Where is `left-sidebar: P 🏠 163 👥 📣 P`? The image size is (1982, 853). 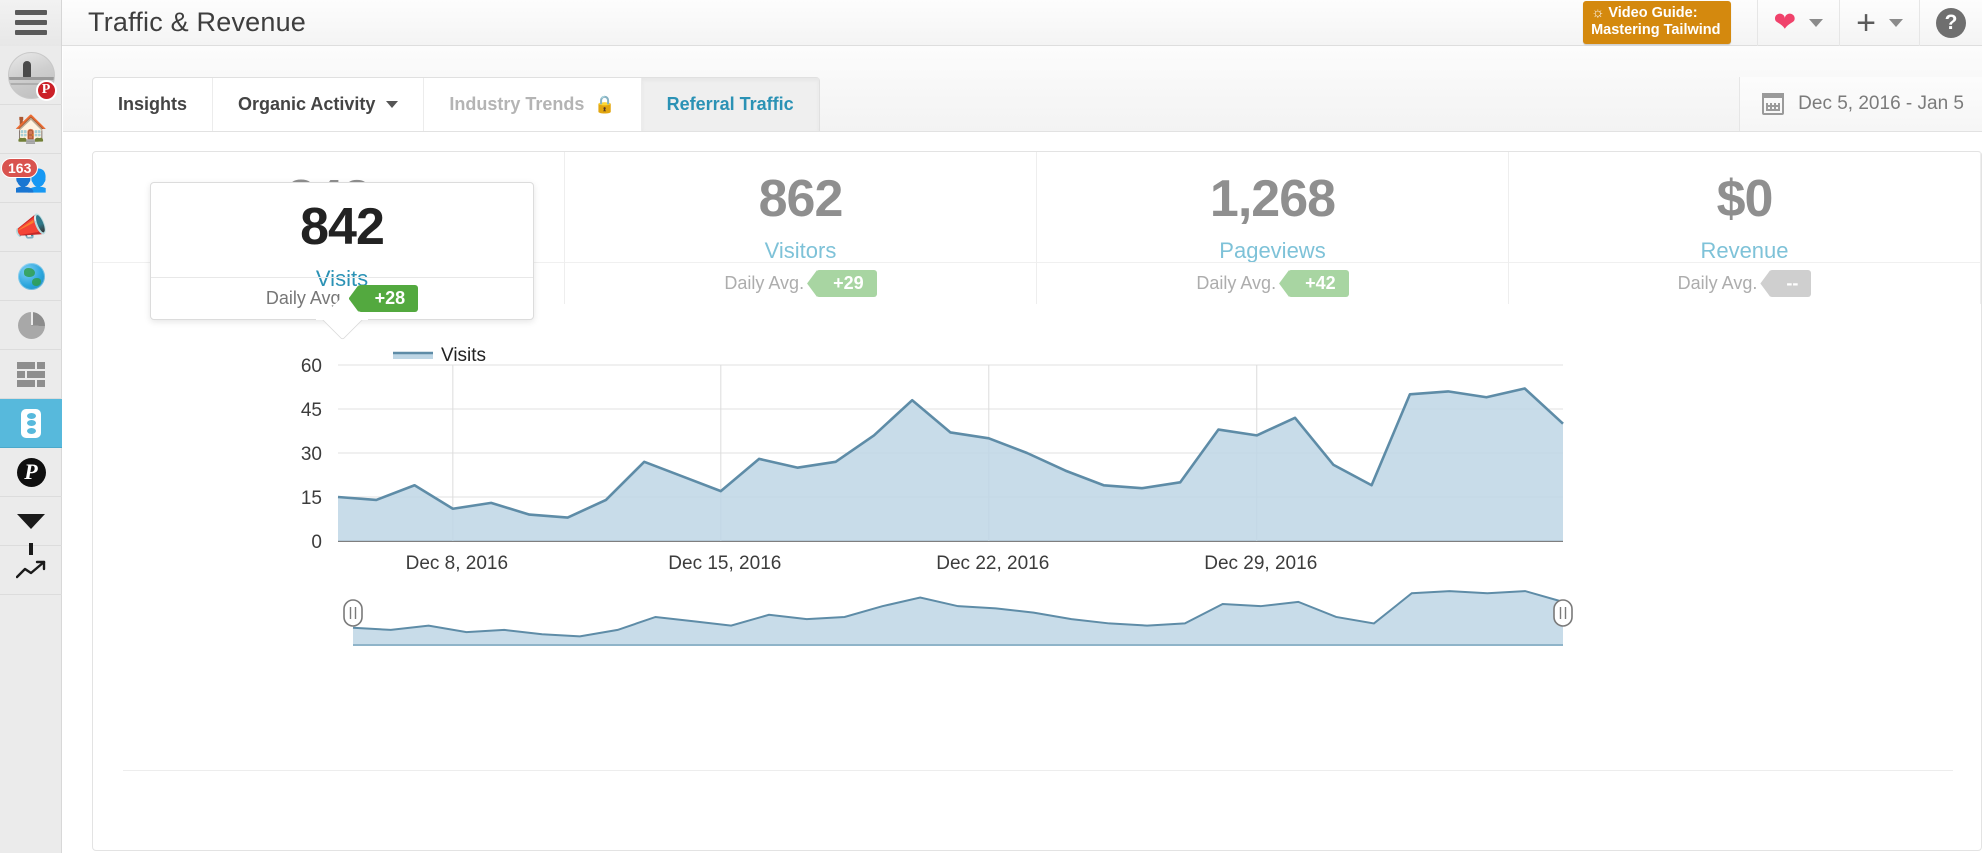 left-sidebar: P 🏠 163 👥 📣 P is located at coordinates (31, 449).